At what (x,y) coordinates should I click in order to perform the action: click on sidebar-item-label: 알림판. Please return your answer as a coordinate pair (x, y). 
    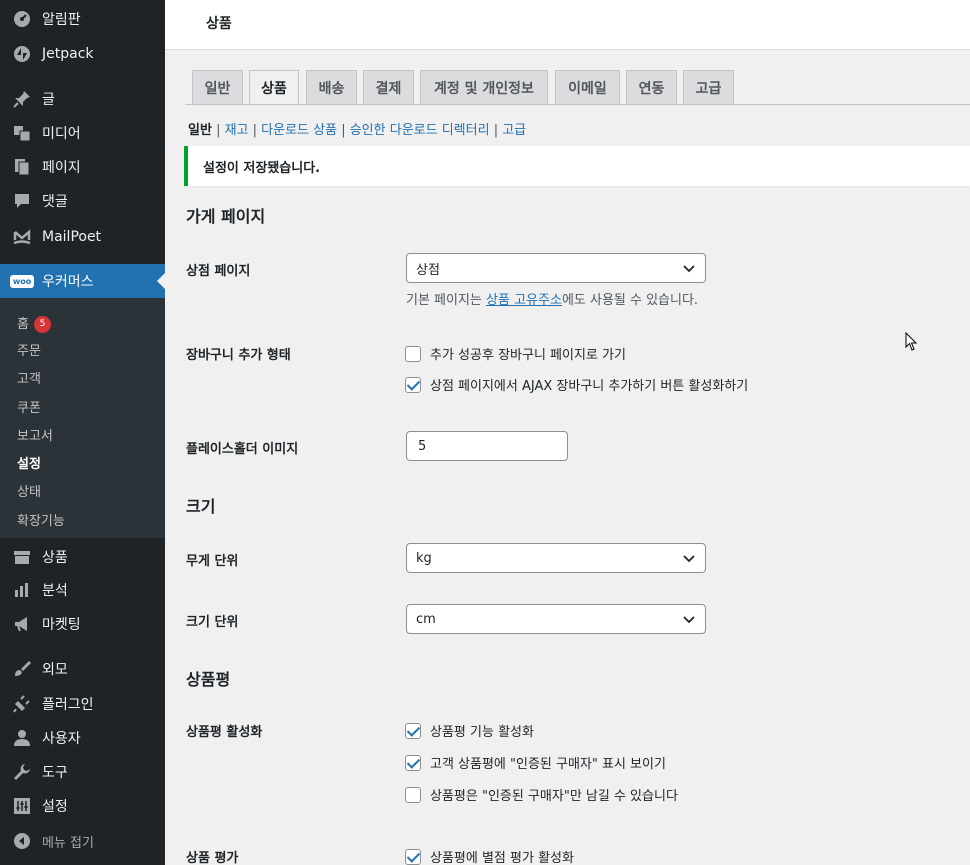
    Looking at the image, I should click on (61, 20).